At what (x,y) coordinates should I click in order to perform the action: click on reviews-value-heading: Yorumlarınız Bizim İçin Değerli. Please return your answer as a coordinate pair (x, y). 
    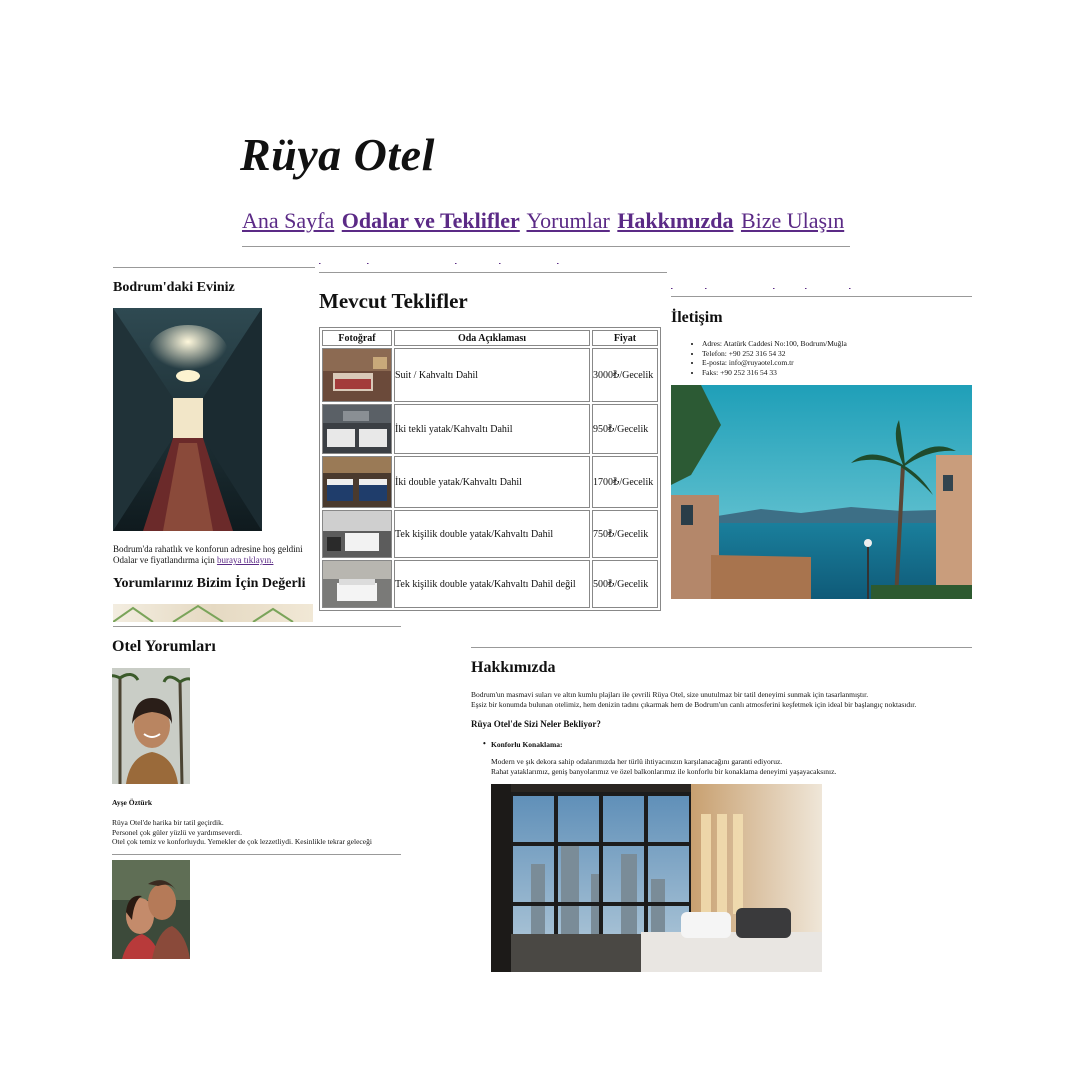
    Looking at the image, I should click on (209, 583).